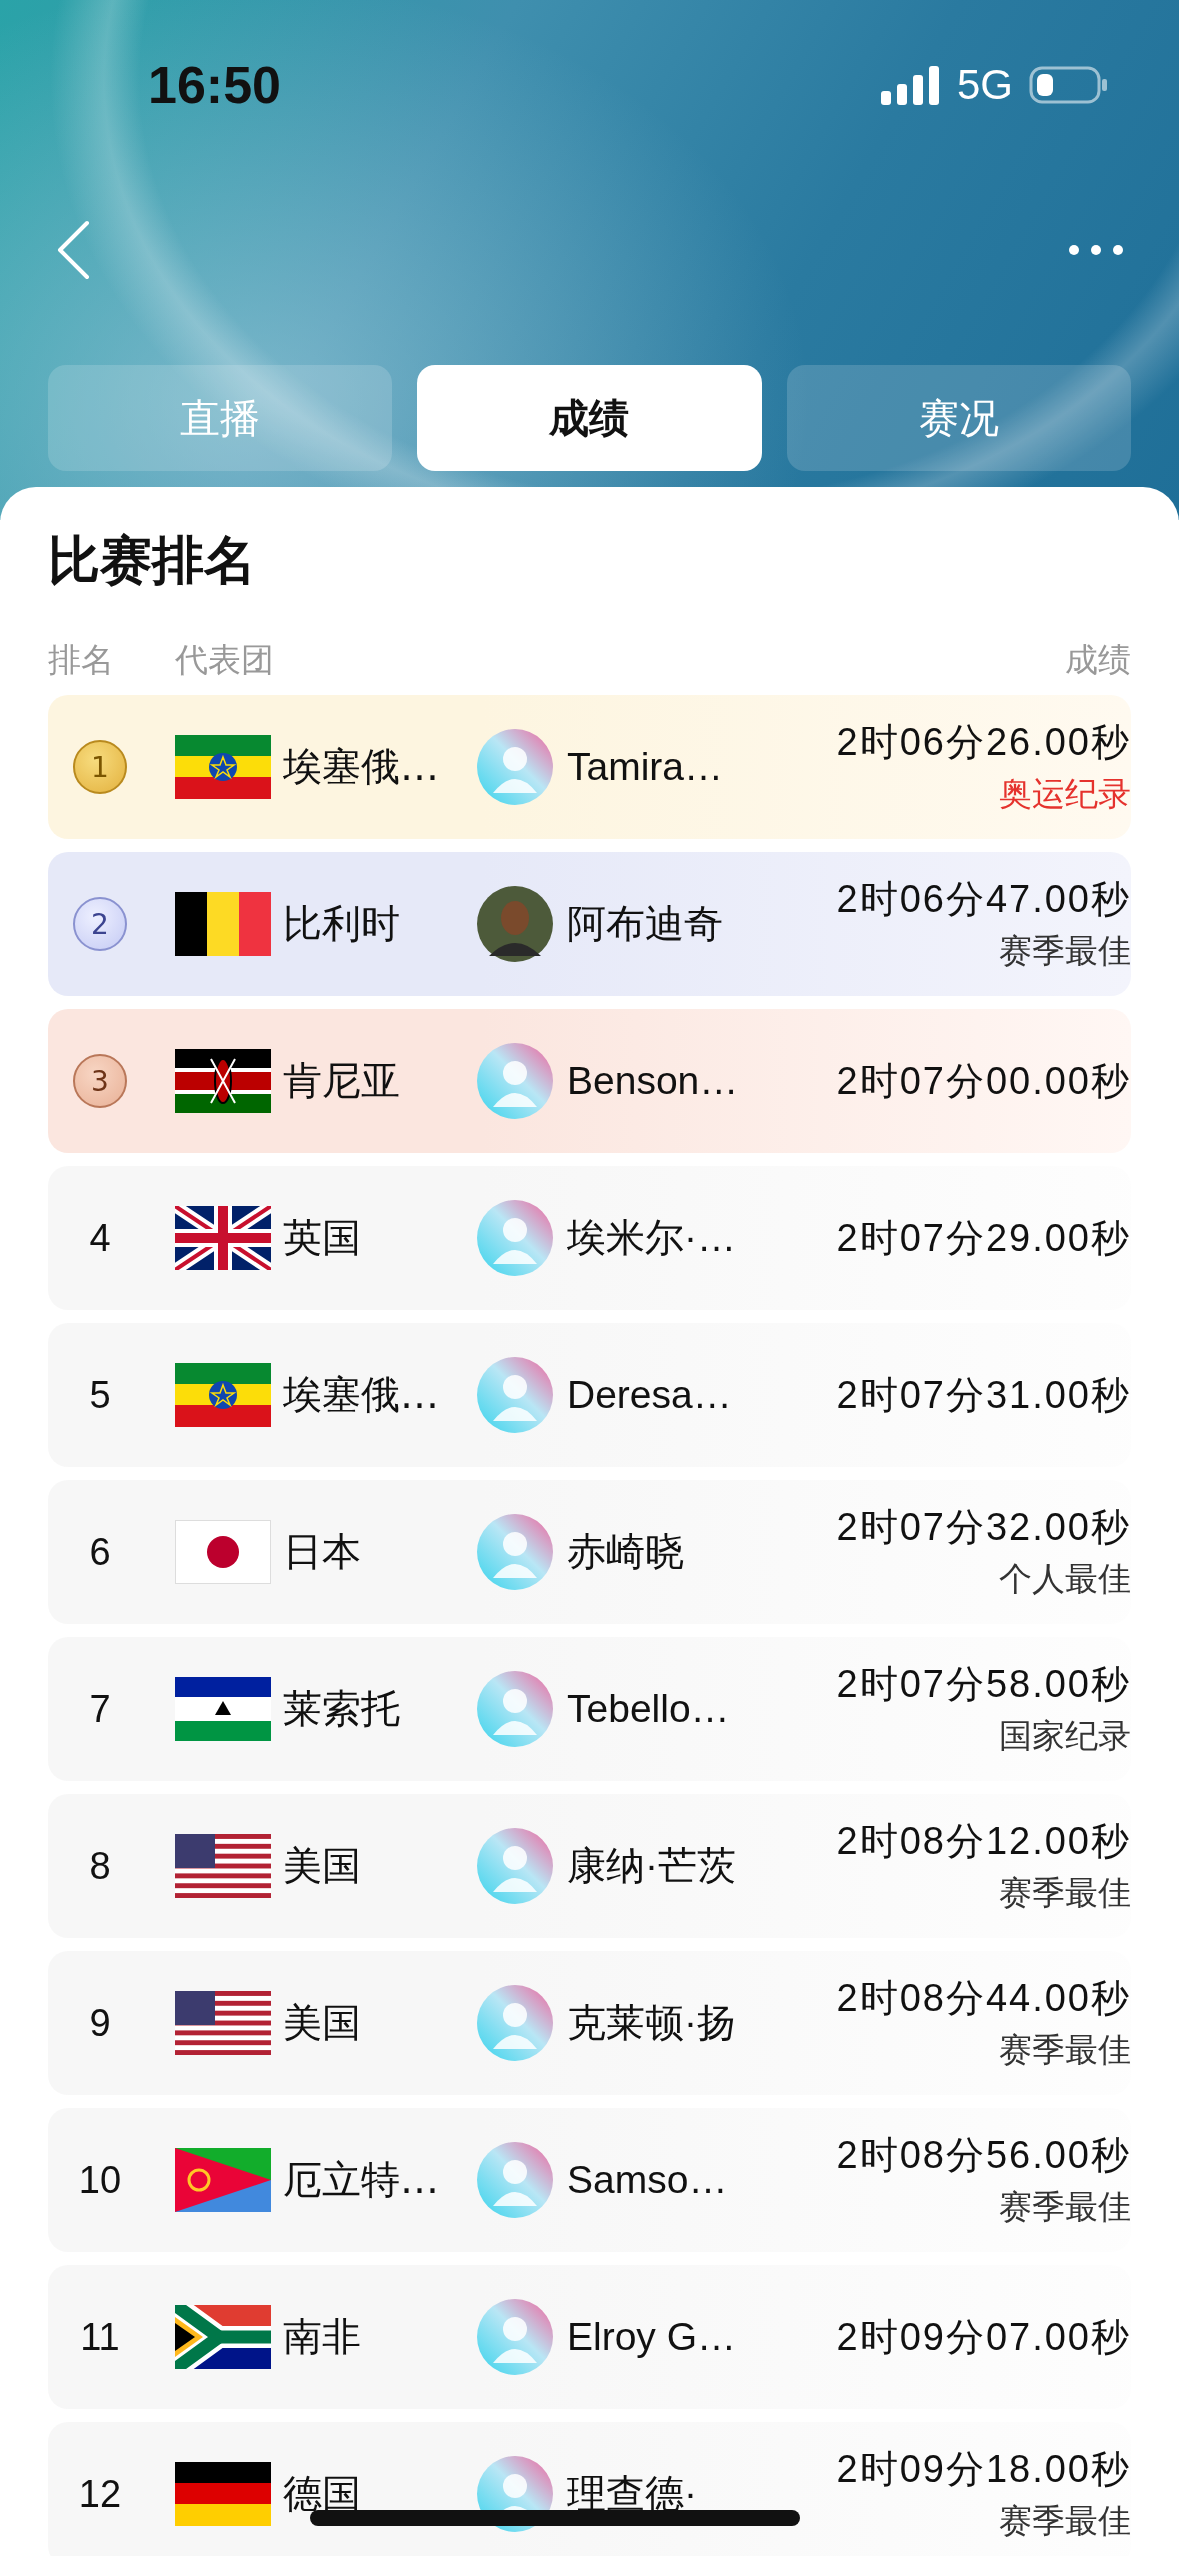 The width and height of the screenshot is (1179, 2556). I want to click on result-row: 10 厄立特… Samso… 2时08分56.00秒 赛季最佳, so click(589, 2180).